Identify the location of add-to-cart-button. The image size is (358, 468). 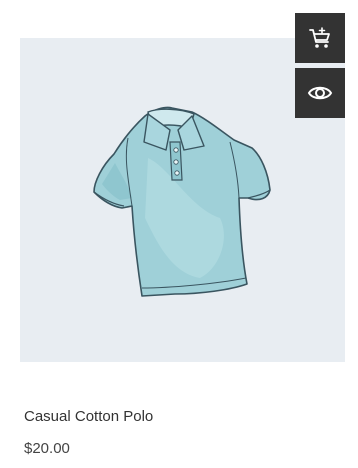
(320, 38).